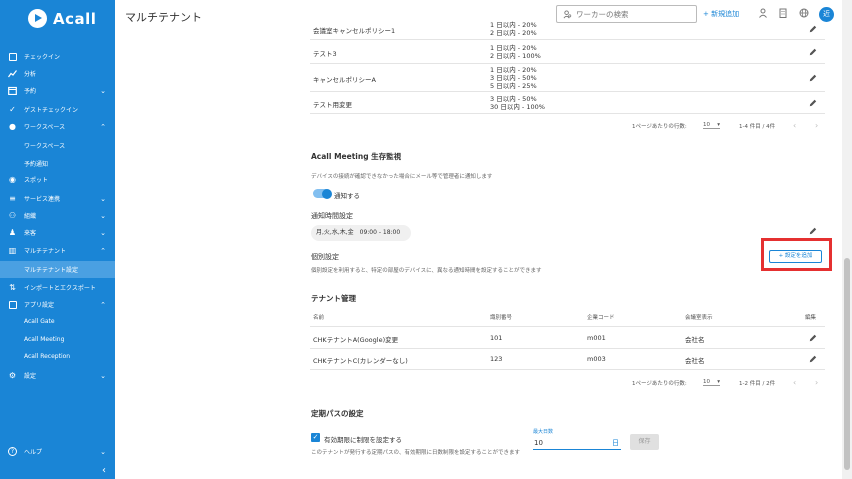 This screenshot has width=852, height=479. I want to click on column-header: 会議室表示, so click(699, 318).